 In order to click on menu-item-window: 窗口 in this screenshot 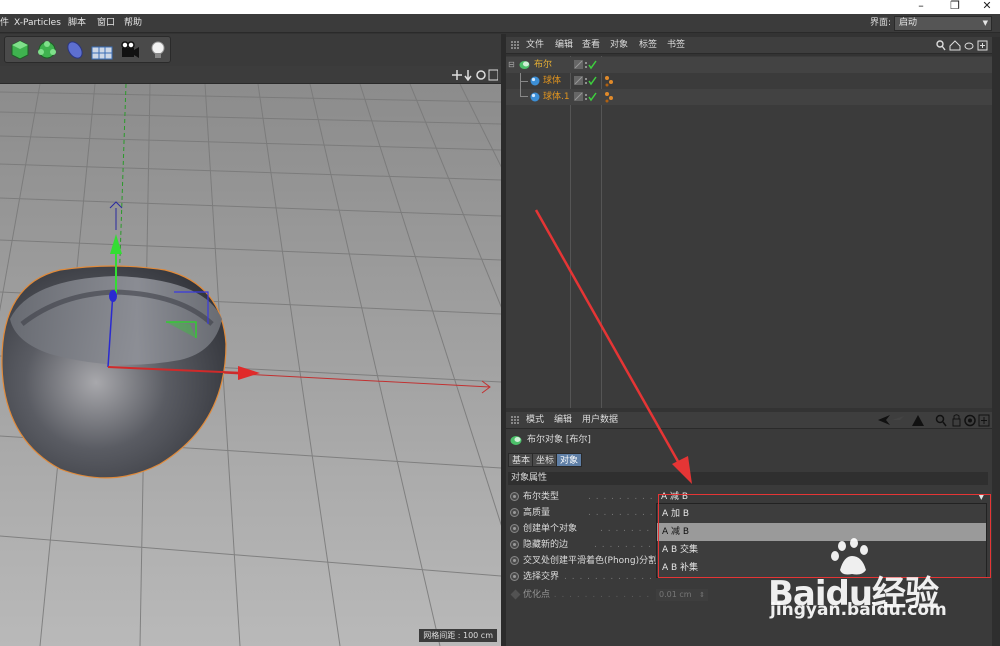, I will do `click(106, 23)`.